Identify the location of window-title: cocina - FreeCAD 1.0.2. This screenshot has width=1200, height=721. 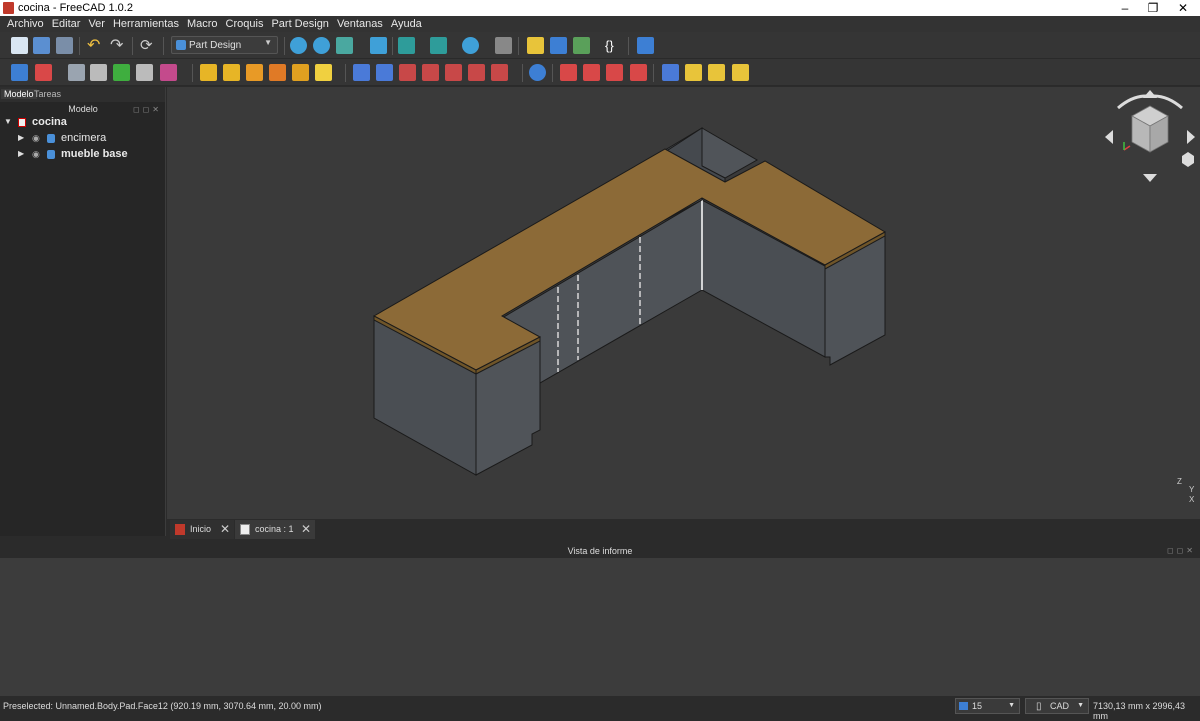
(75, 8).